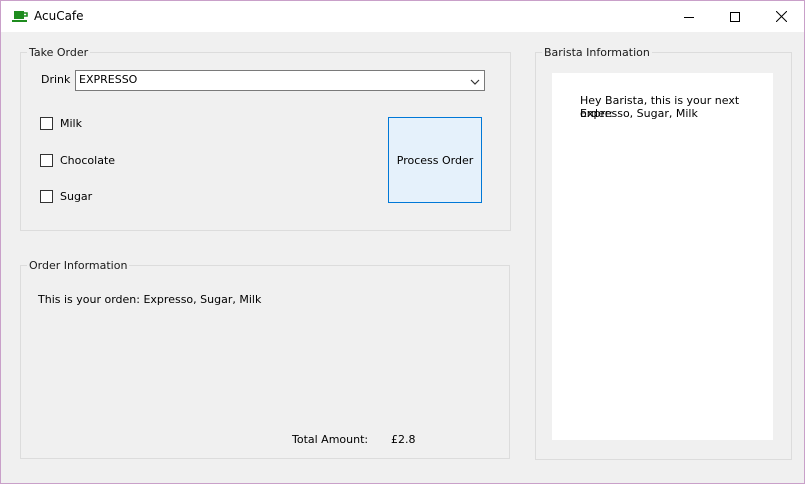 Image resolution: width=805 pixels, height=484 pixels. What do you see at coordinates (435, 160) in the screenshot?
I see `process-order-button: Process Order` at bounding box center [435, 160].